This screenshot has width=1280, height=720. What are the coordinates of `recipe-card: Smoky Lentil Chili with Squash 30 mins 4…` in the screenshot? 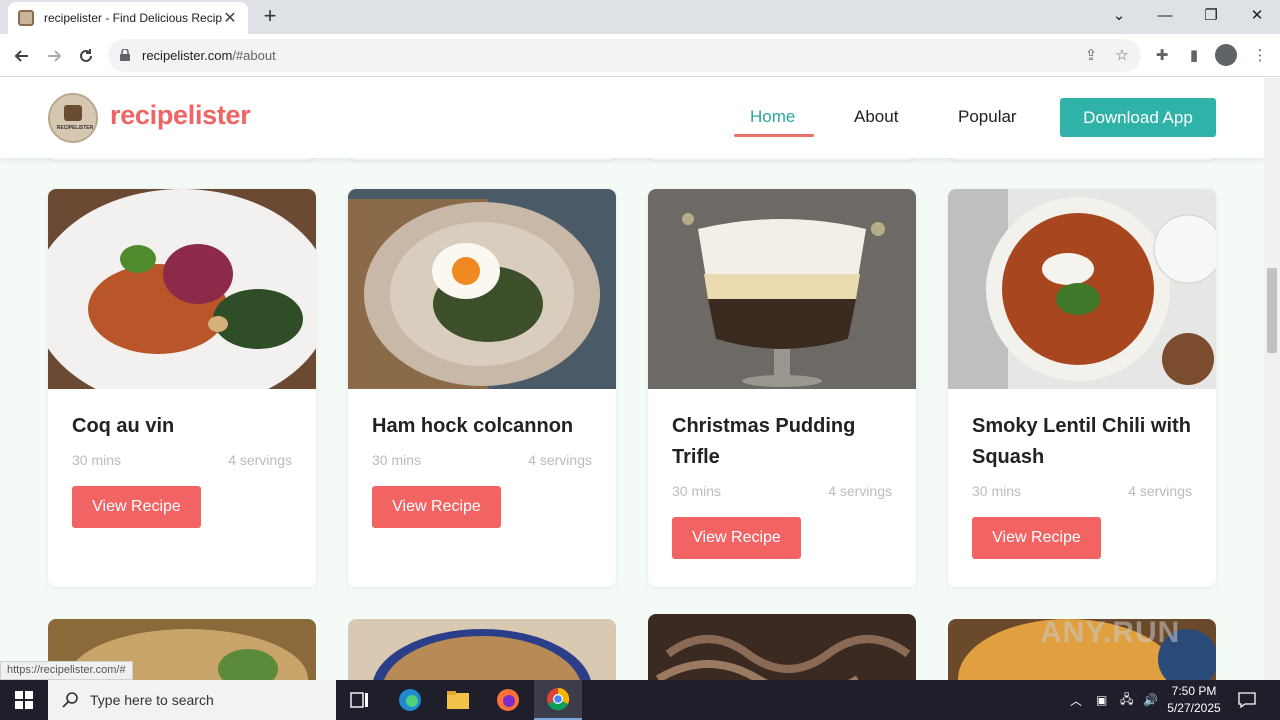 It's located at (1082, 388).